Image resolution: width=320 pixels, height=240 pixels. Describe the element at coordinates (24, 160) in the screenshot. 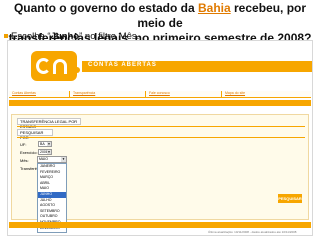

I see `month-label: Mês:` at that location.